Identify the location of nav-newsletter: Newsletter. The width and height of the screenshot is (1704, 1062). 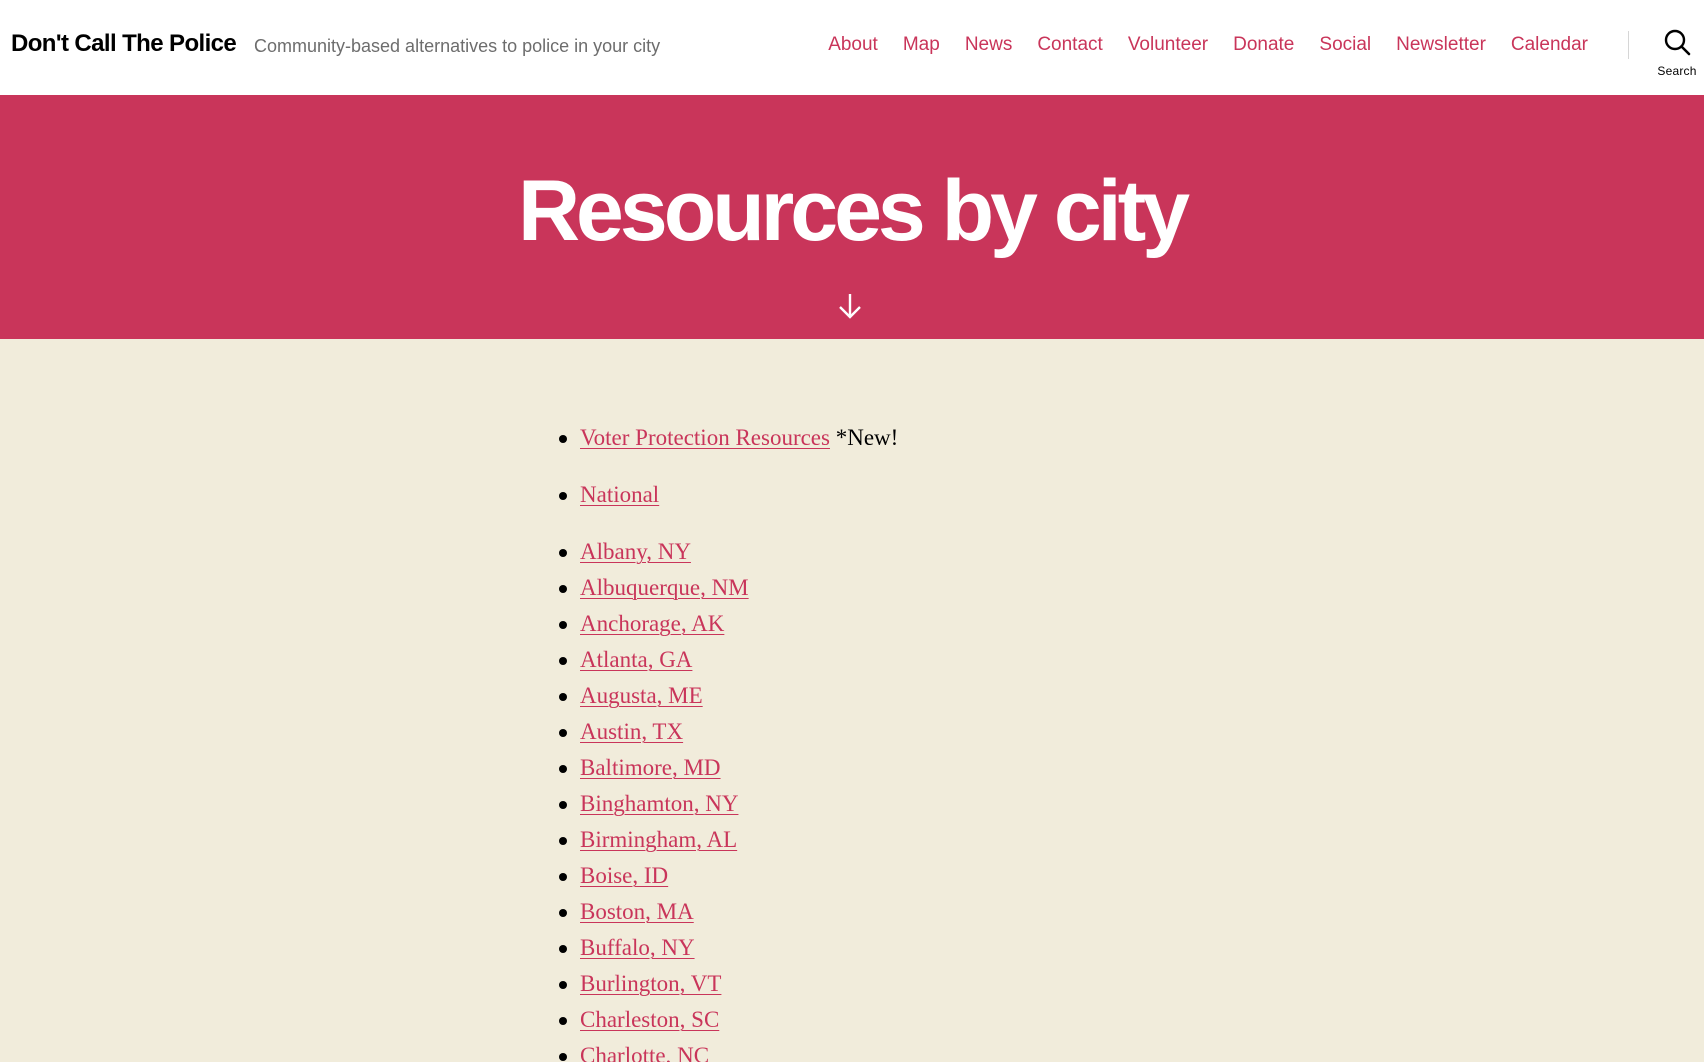
(1441, 45).